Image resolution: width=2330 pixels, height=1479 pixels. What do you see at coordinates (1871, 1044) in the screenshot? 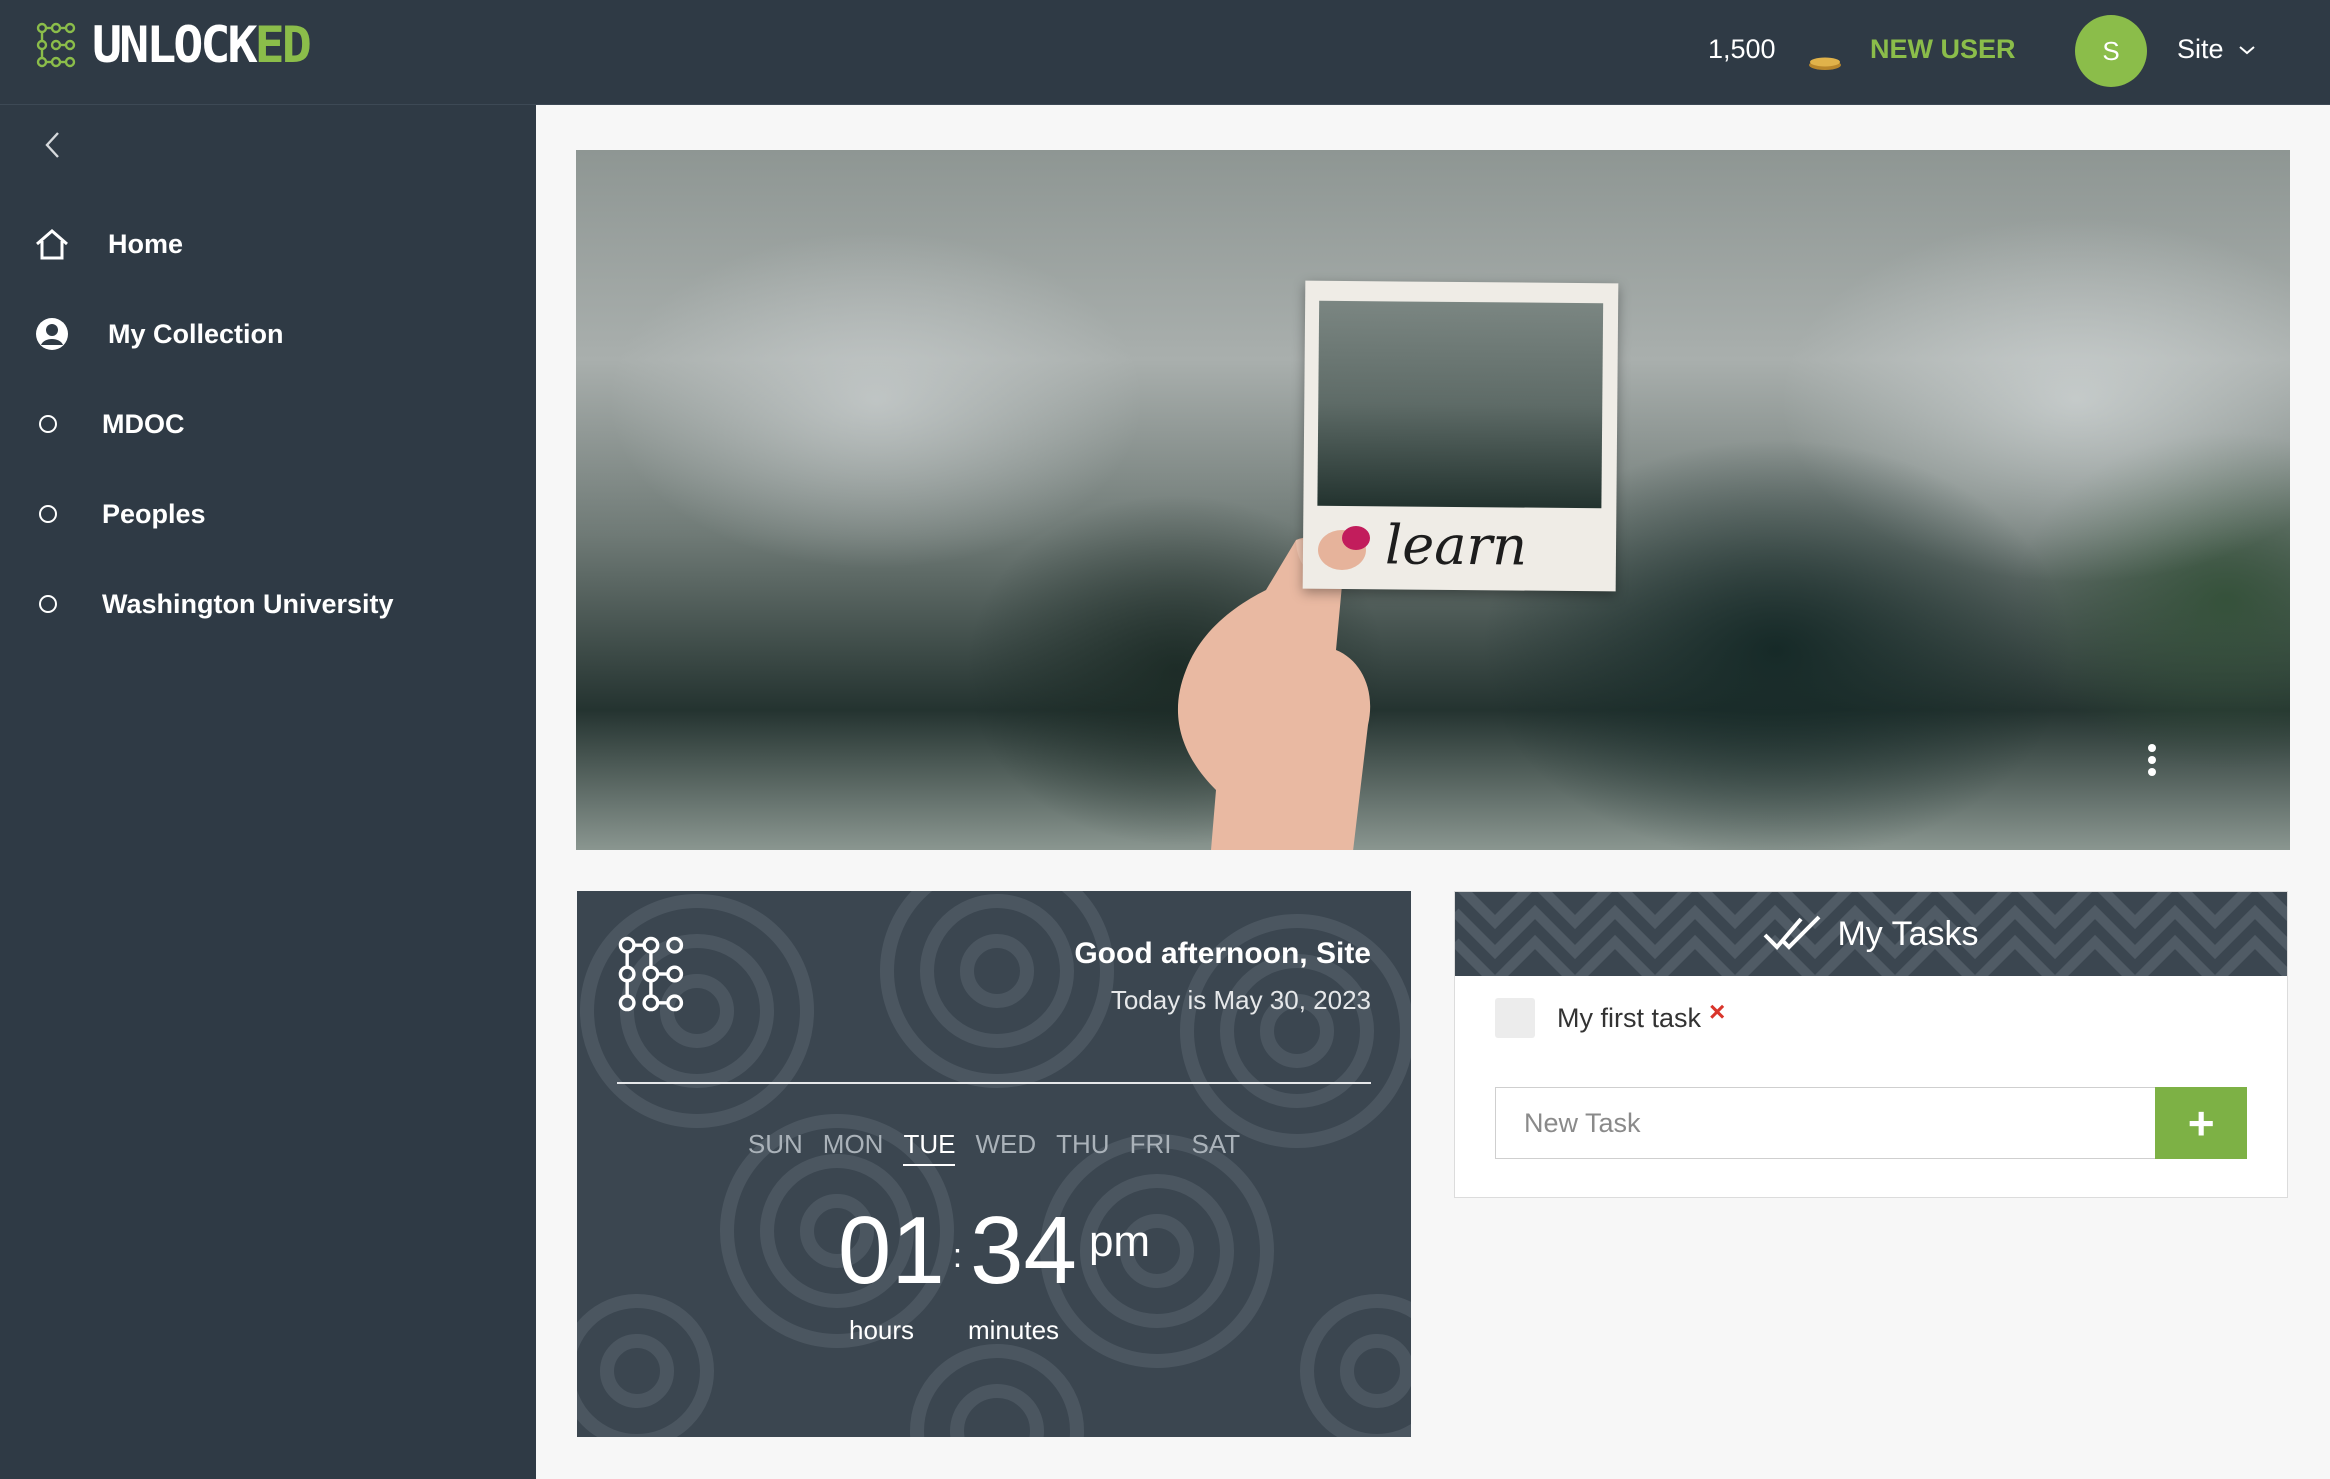
I see `tasks-widget: My Tasks My first task × +` at bounding box center [1871, 1044].